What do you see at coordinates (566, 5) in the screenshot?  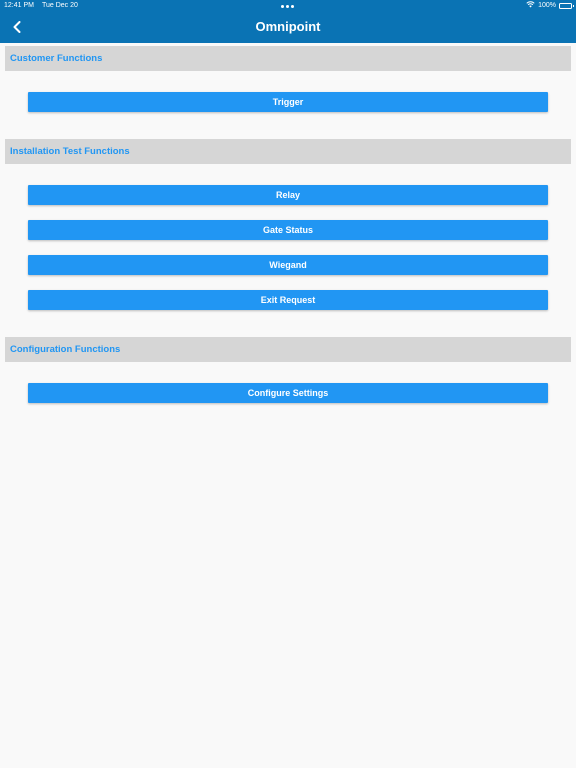 I see `battery-icon` at bounding box center [566, 5].